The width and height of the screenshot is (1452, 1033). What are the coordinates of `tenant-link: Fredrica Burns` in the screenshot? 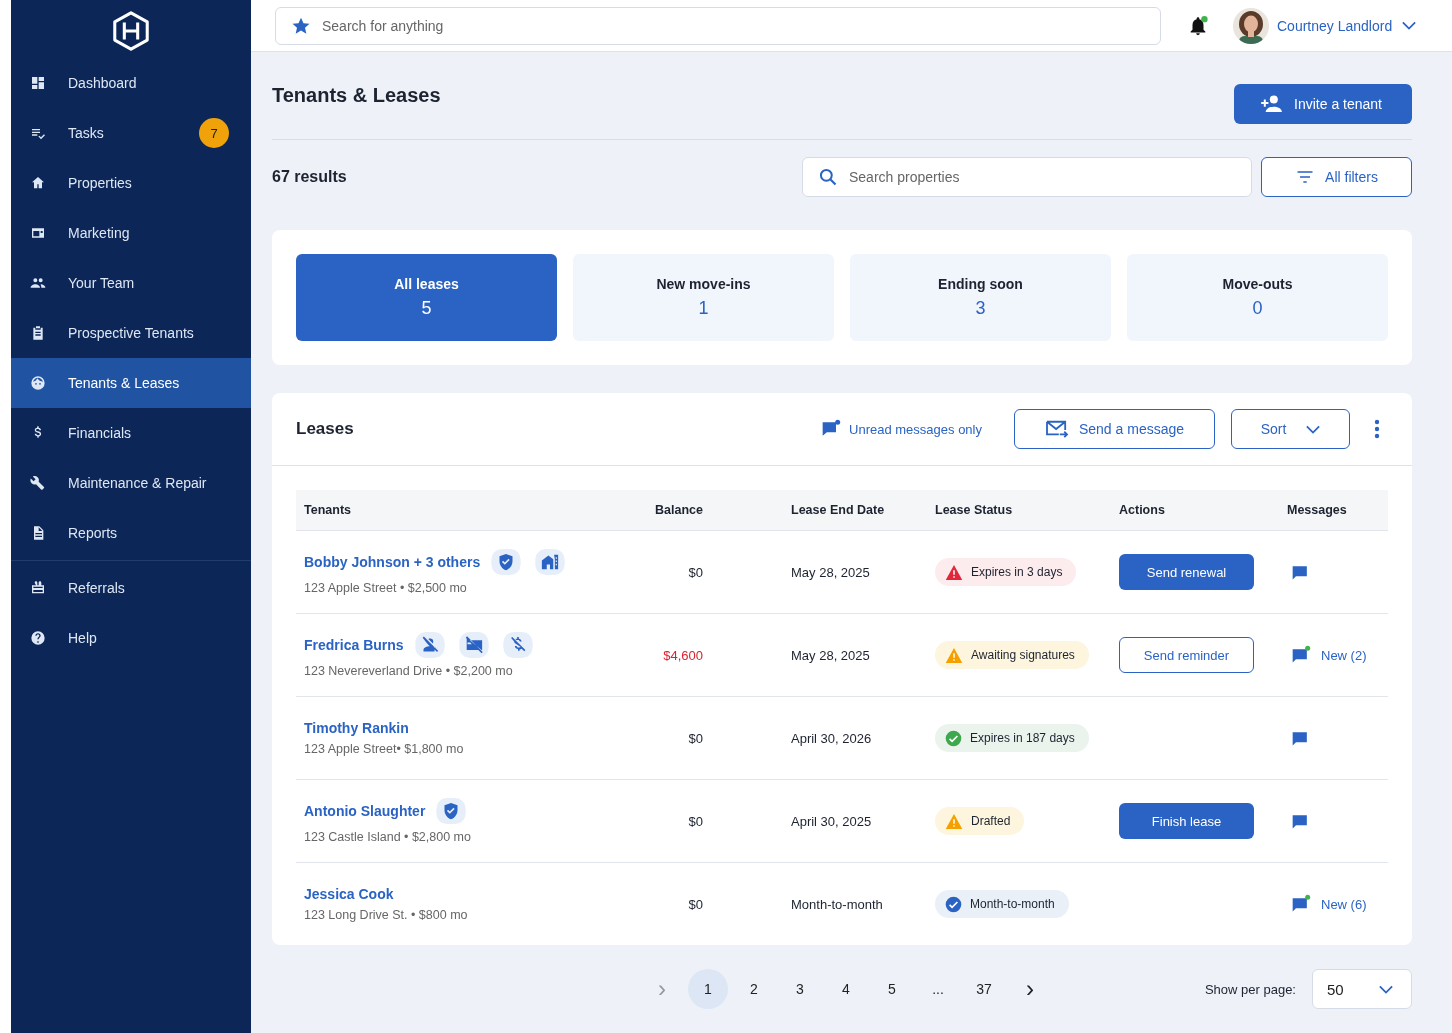 It's located at (354, 645).